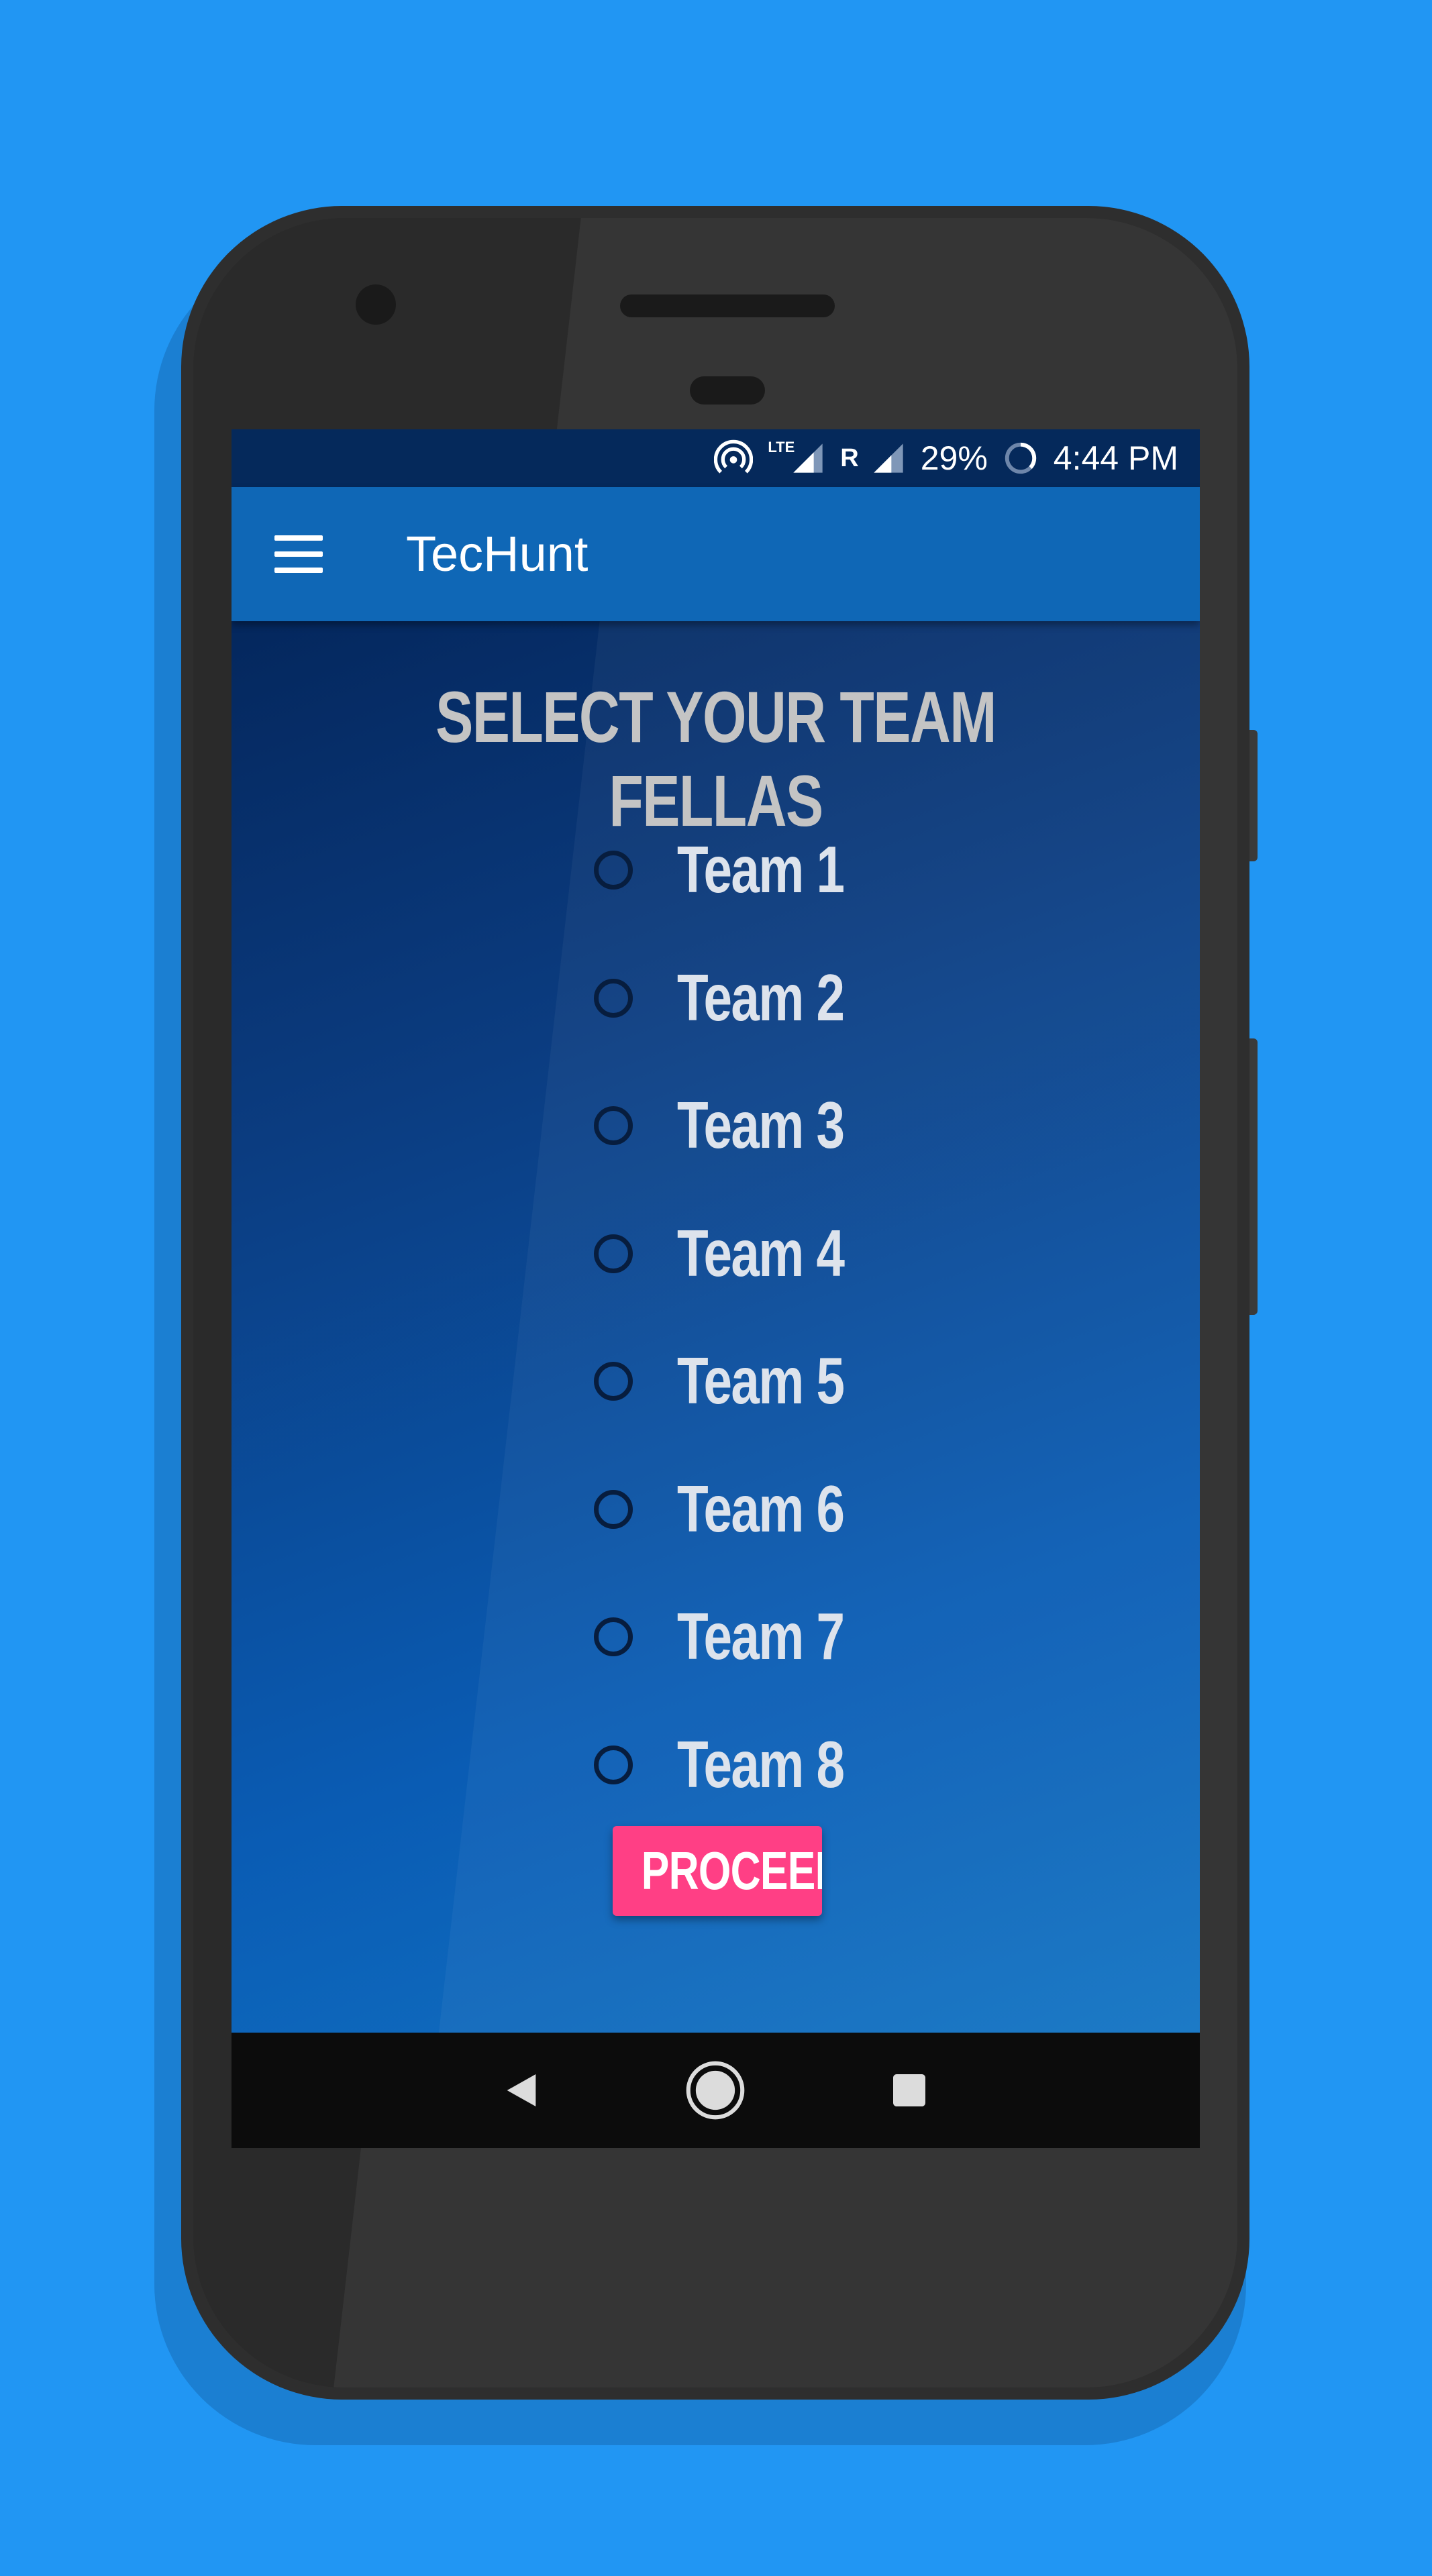 The image size is (1432, 2576). I want to click on team-option-5: Team 5, so click(795, 1382).